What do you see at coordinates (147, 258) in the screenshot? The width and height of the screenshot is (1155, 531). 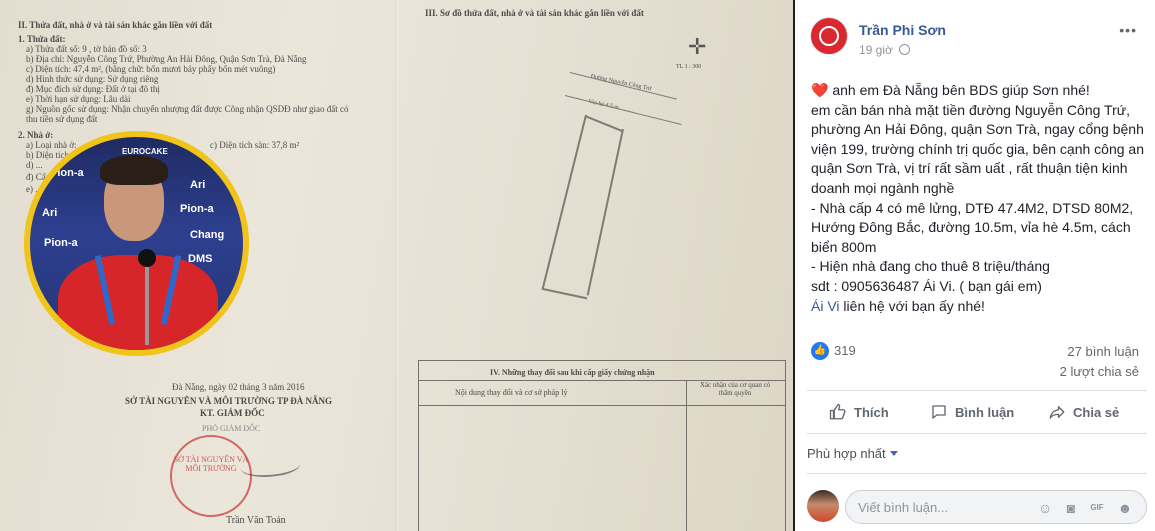 I see `microphone-icon` at bounding box center [147, 258].